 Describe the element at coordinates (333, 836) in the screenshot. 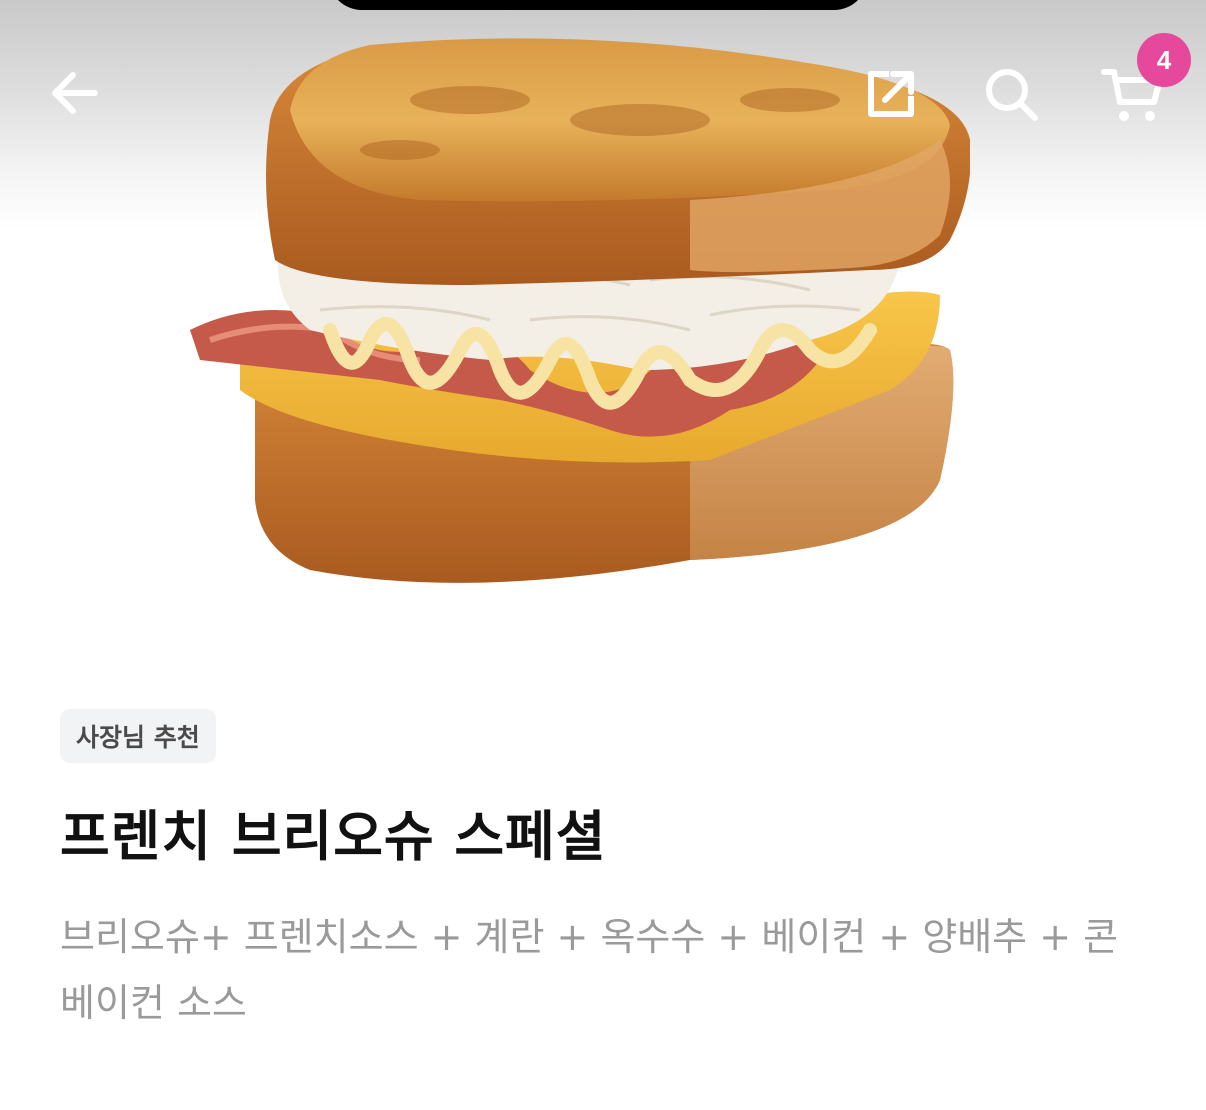

I see `product-name: 프렌치 브리오슈 스페셜` at that location.